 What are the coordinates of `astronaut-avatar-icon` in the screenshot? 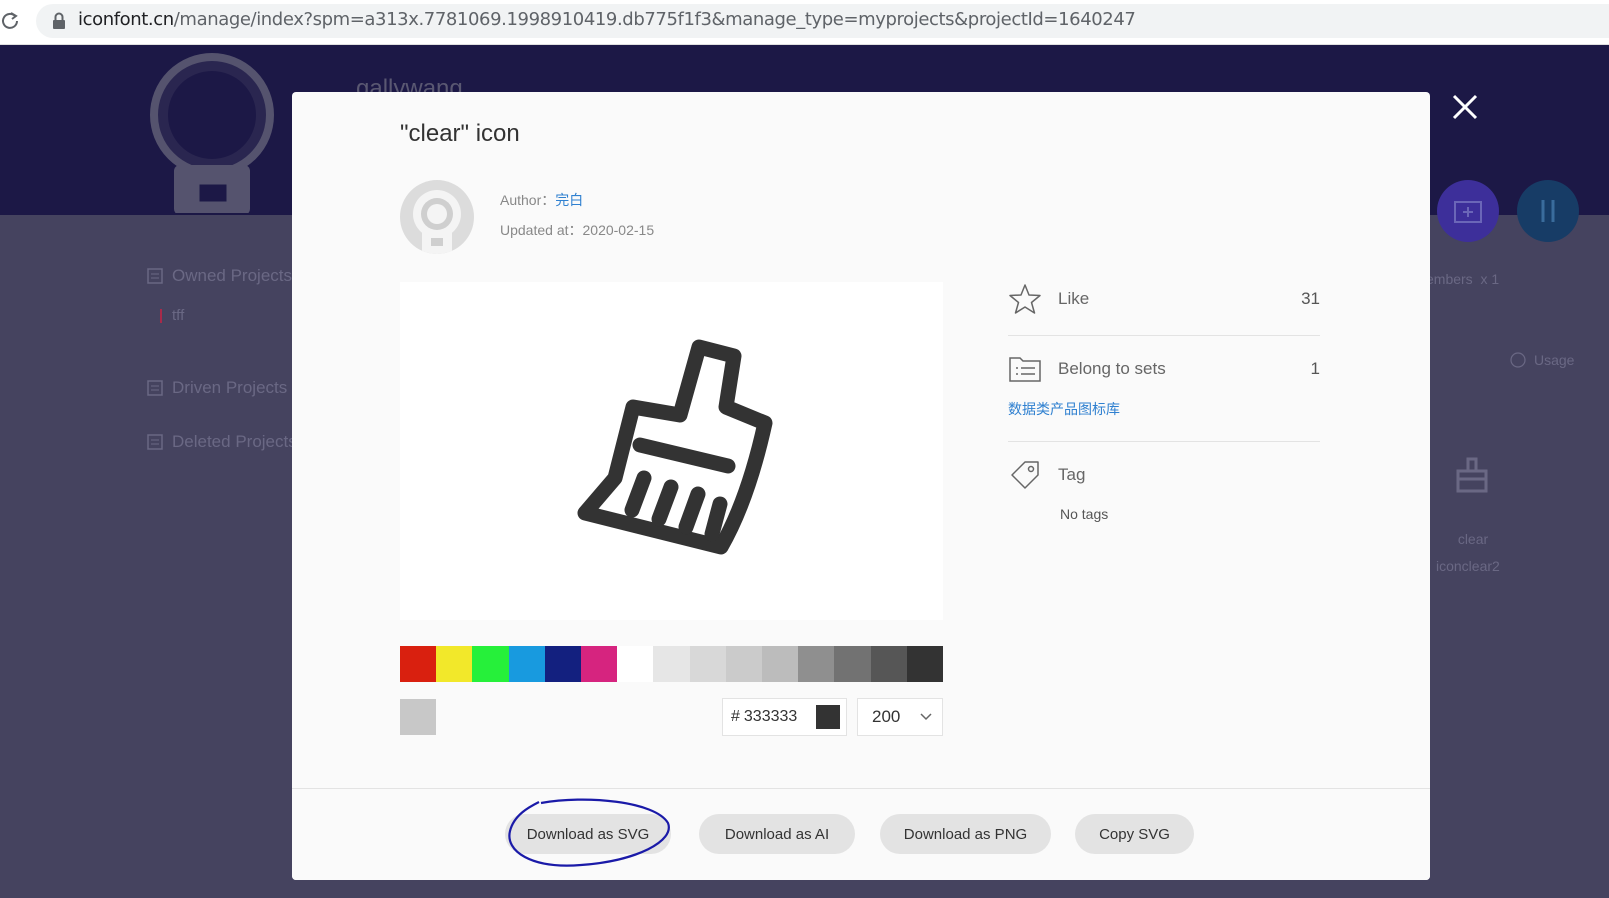 It's located at (437, 222).